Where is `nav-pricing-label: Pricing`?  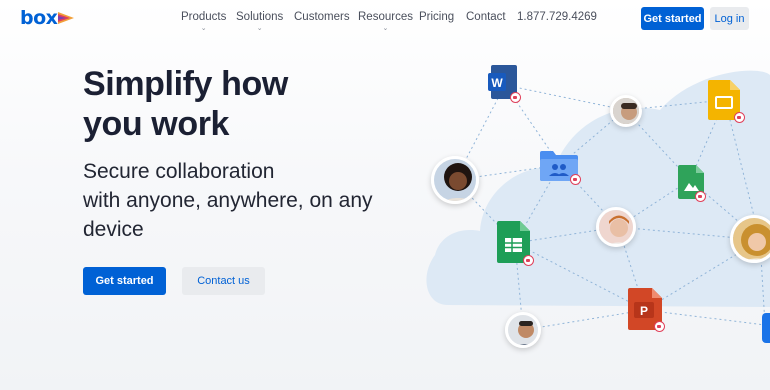 nav-pricing-label: Pricing is located at coordinates (437, 17).